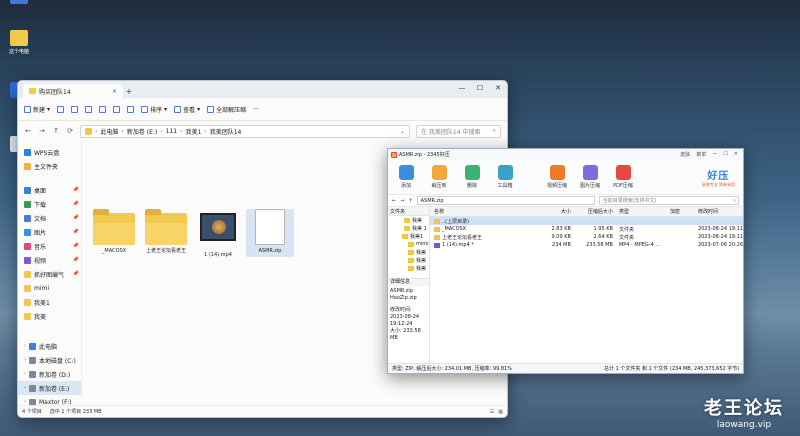 This screenshot has height=436, width=800. I want to click on col-type: 类型, so click(642, 211).